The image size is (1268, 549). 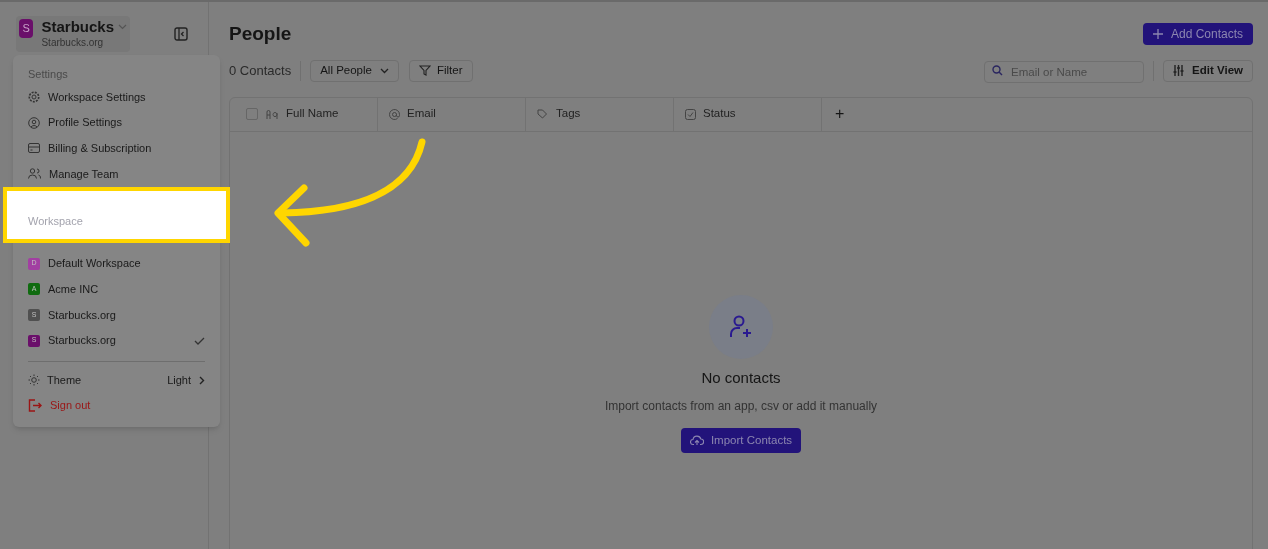 What do you see at coordinates (424, 70) in the screenshot?
I see `filter-icon` at bounding box center [424, 70].